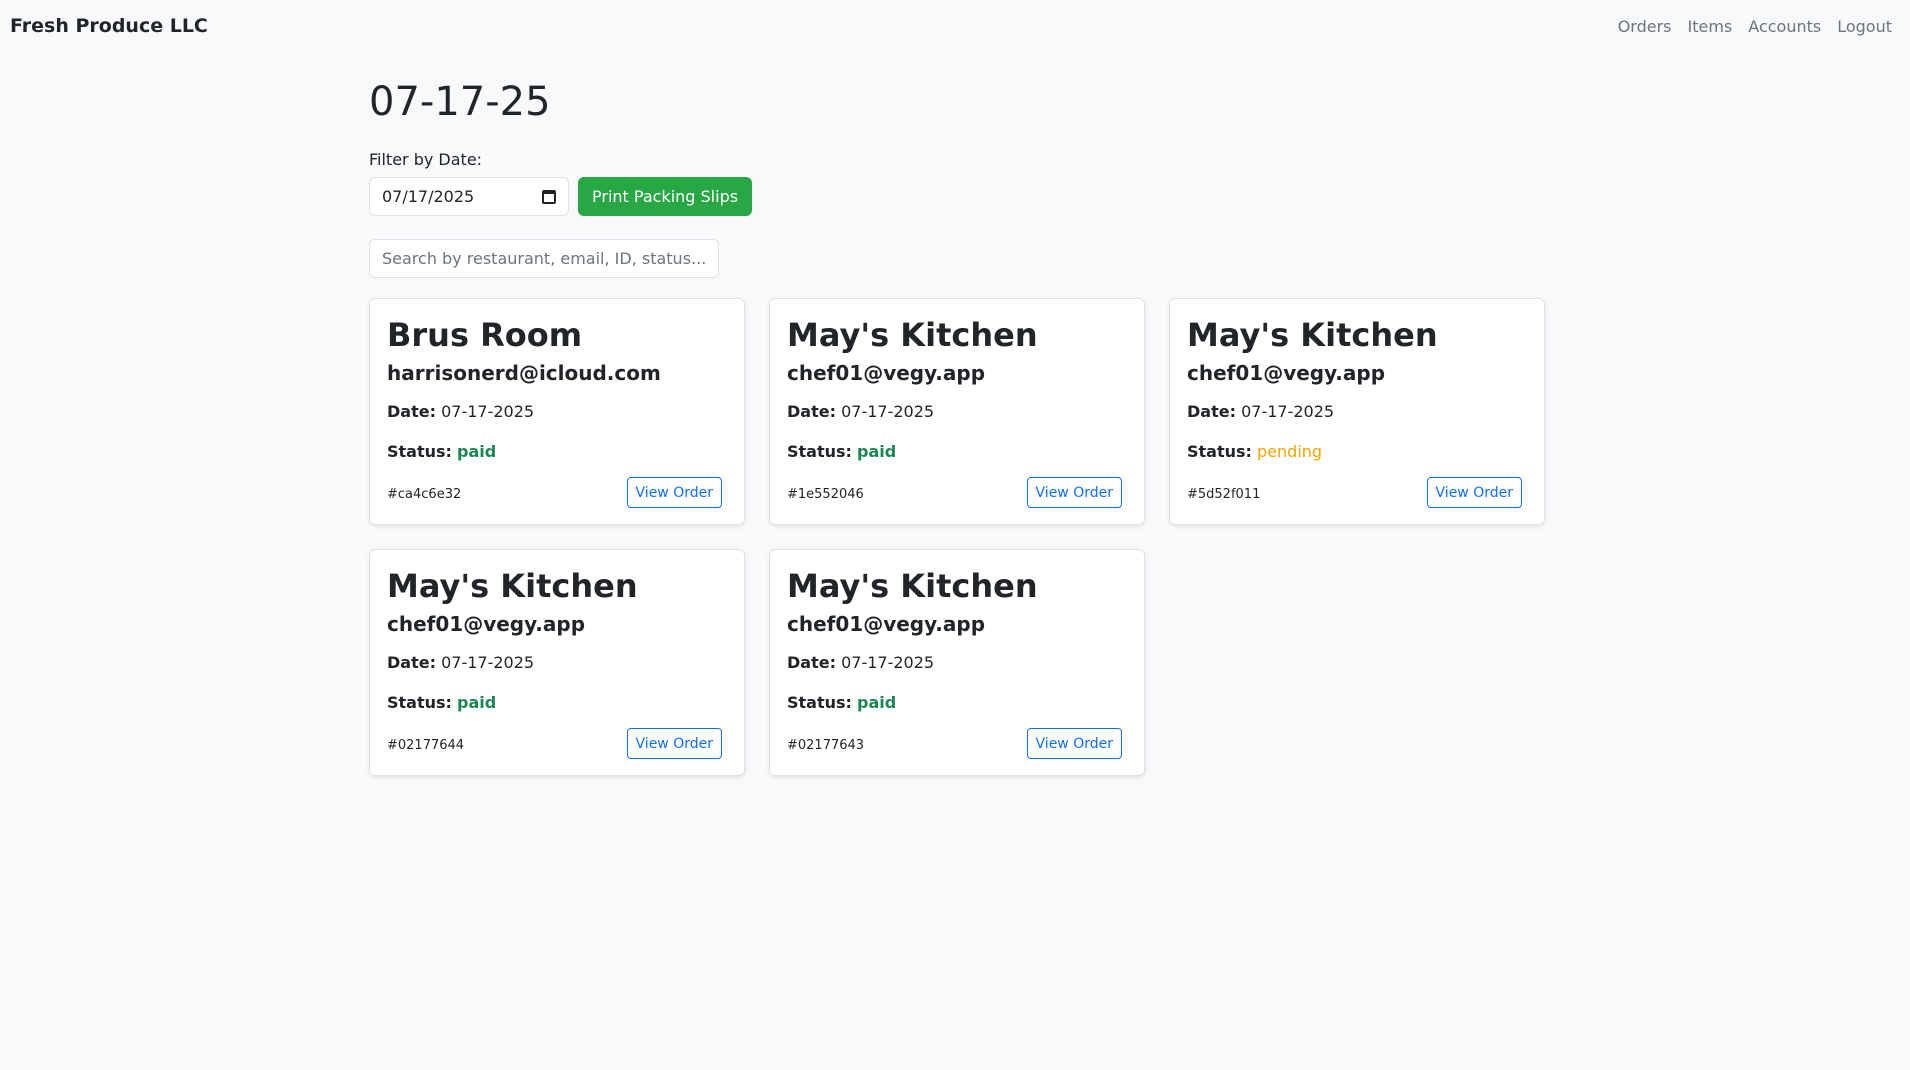 The image size is (1910, 1070). I want to click on calendar-icon, so click(549, 196).